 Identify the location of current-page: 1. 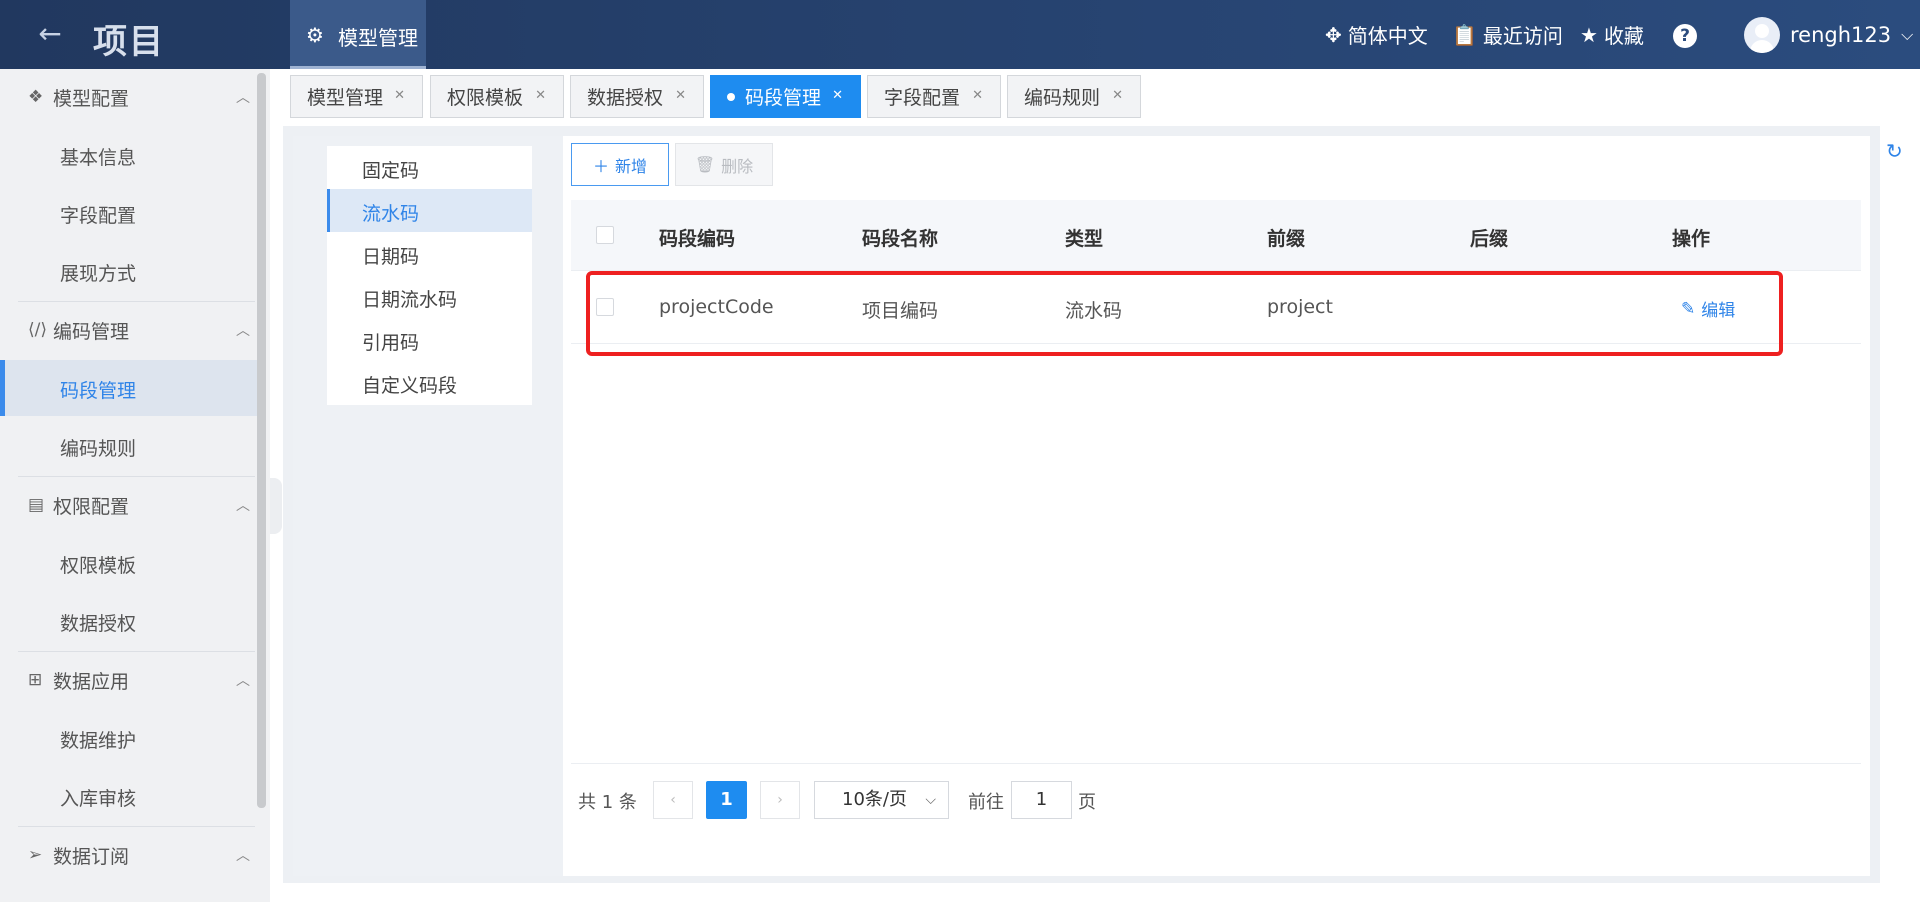
(726, 800).